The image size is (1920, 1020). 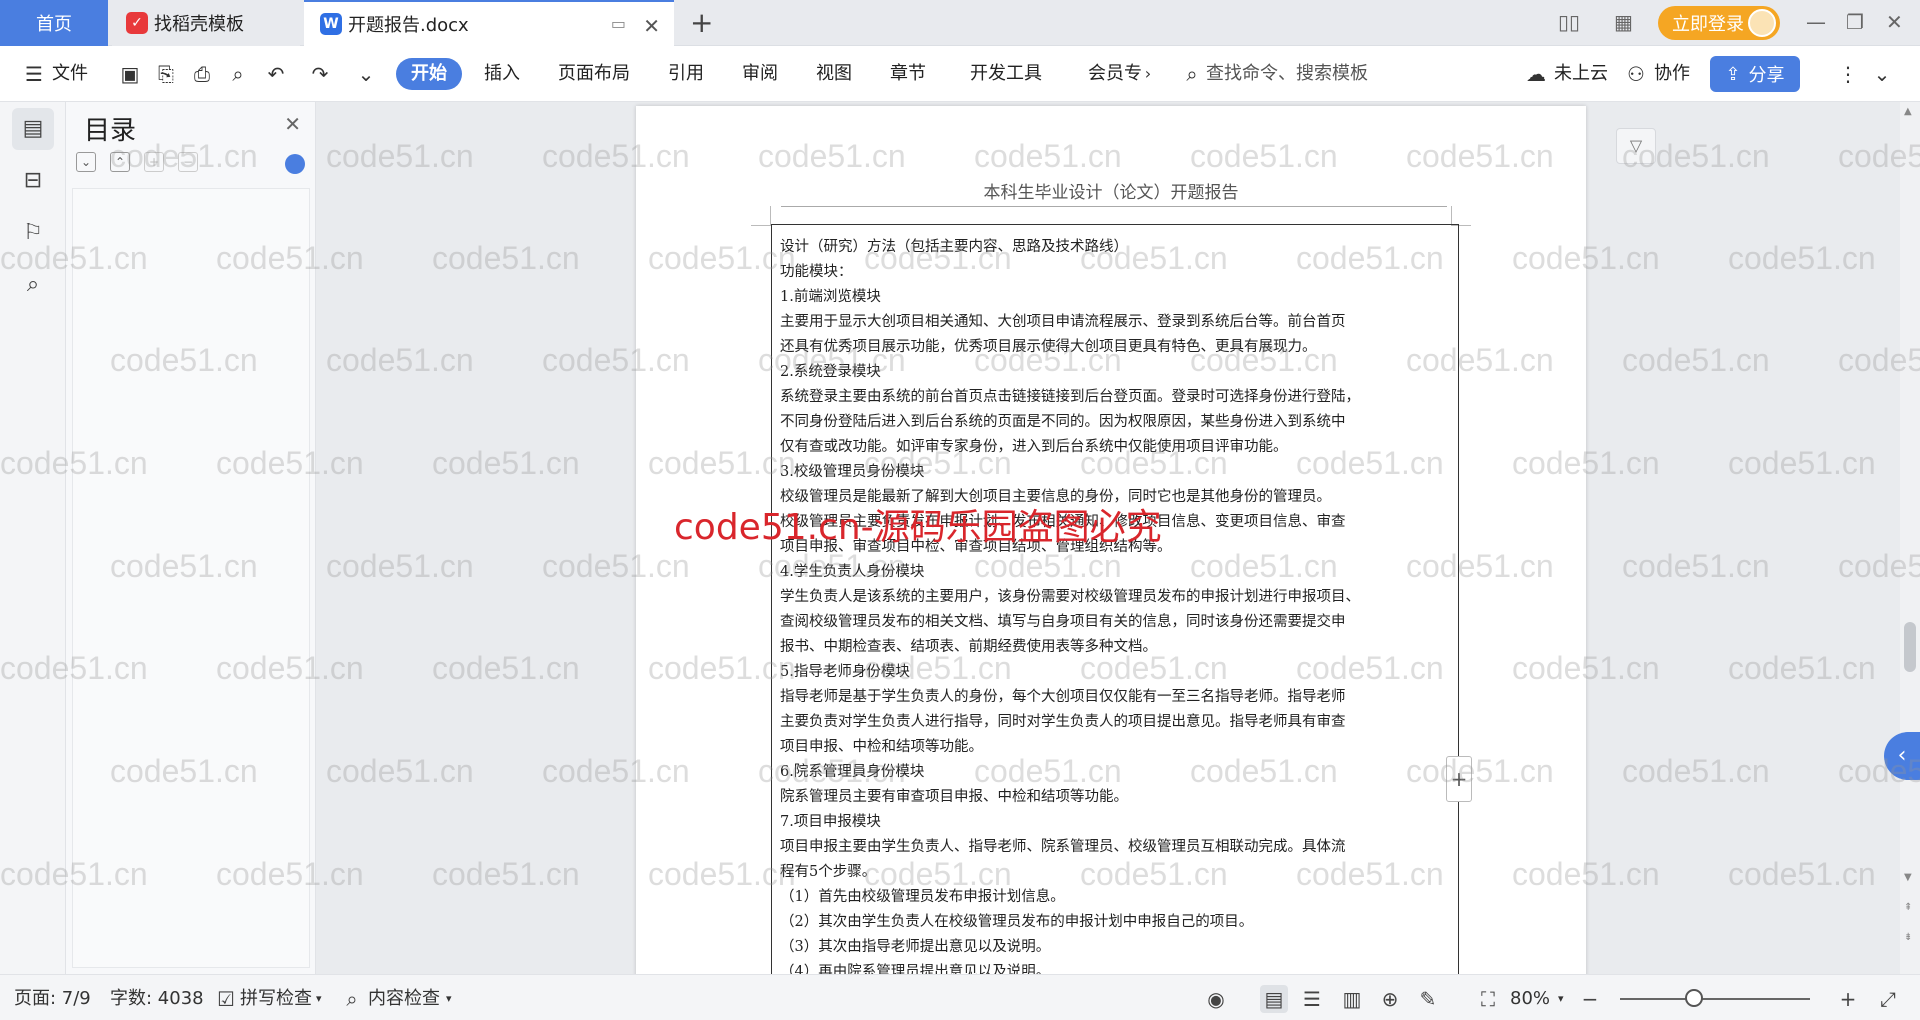 I want to click on document-line: 系统登录主要由系统的前台首页点击链接链接到后台登页面。登录时可选择身份进行登陆，, so click(x=1070, y=397).